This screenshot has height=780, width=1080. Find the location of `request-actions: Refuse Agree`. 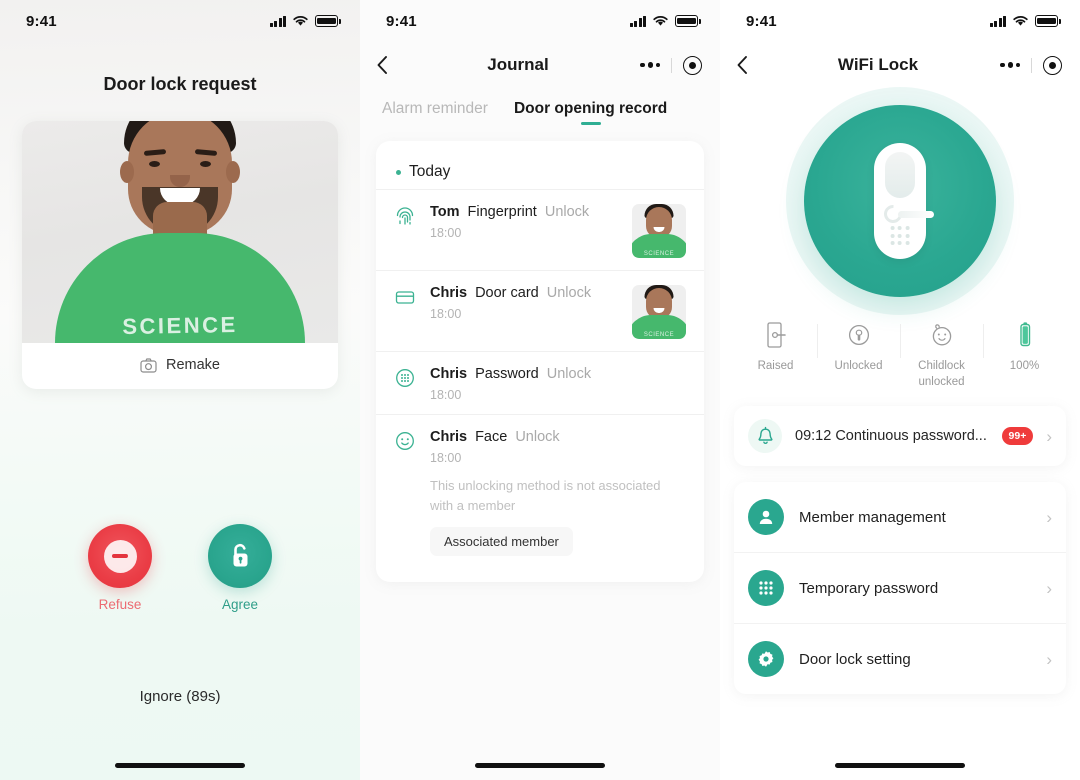

request-actions: Refuse Agree is located at coordinates (180, 568).